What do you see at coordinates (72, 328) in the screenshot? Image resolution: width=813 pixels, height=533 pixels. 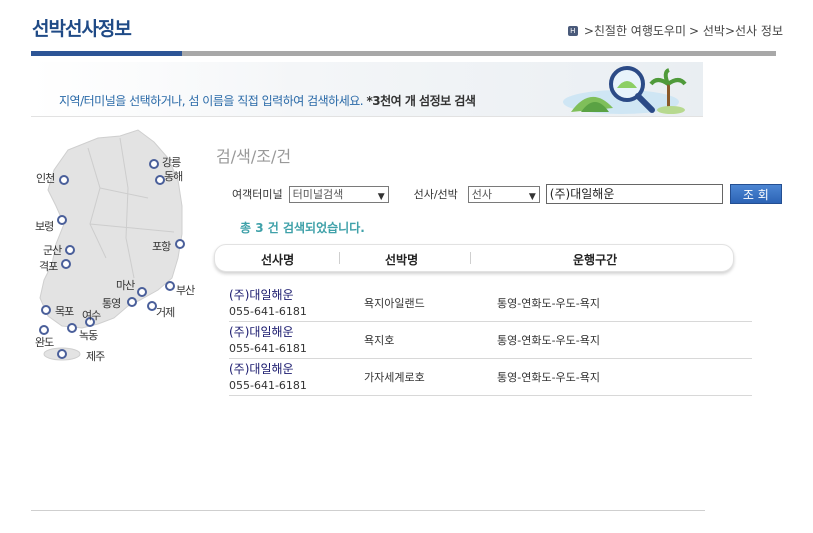 I see `map-marker-nokdong` at bounding box center [72, 328].